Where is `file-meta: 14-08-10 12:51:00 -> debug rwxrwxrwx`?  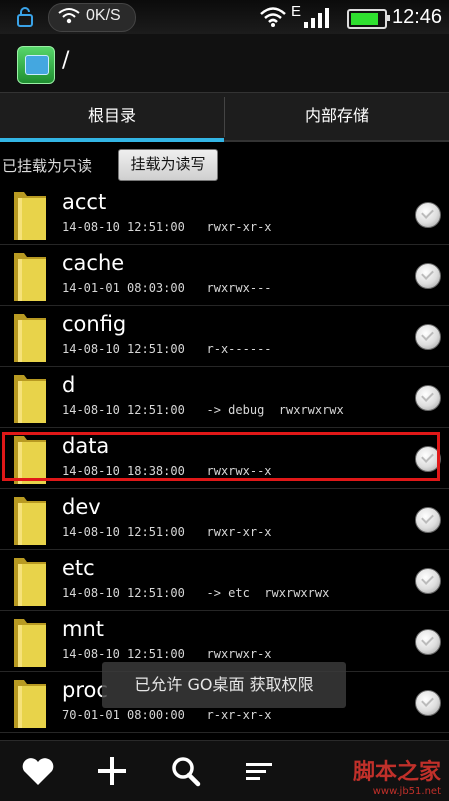
file-meta: 14-08-10 12:51:00 -> debug rwxrwxrwx is located at coordinates (203, 410).